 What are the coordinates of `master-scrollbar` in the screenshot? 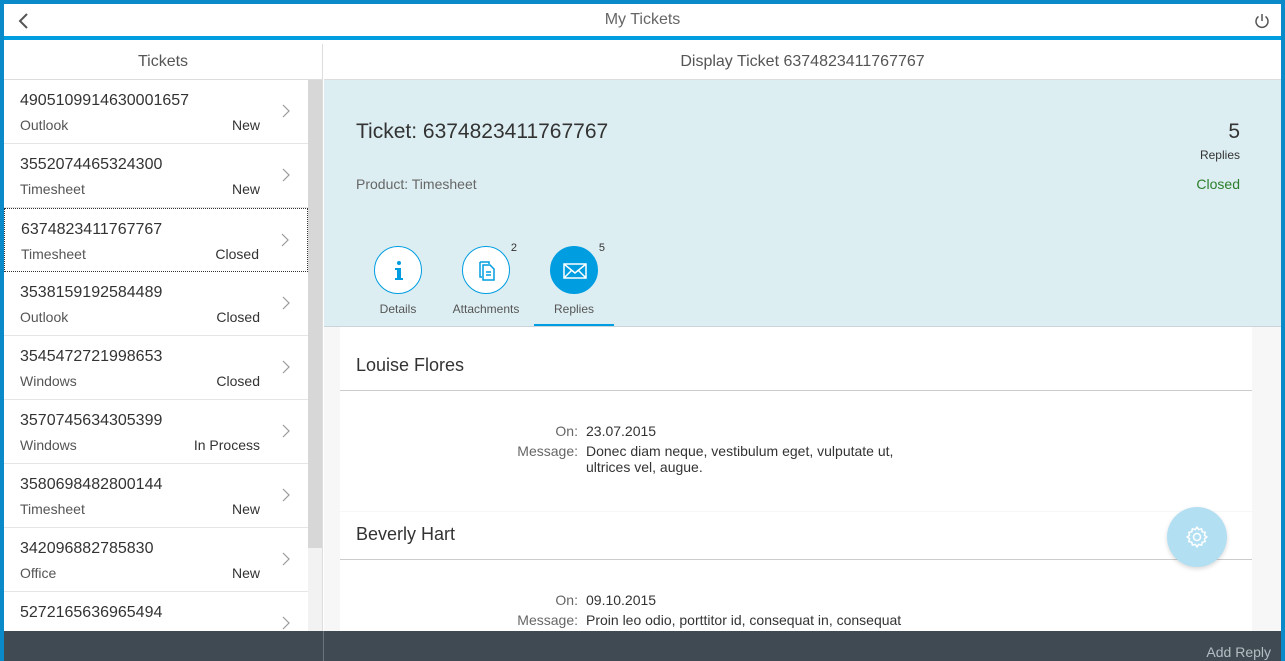 It's located at (315, 355).